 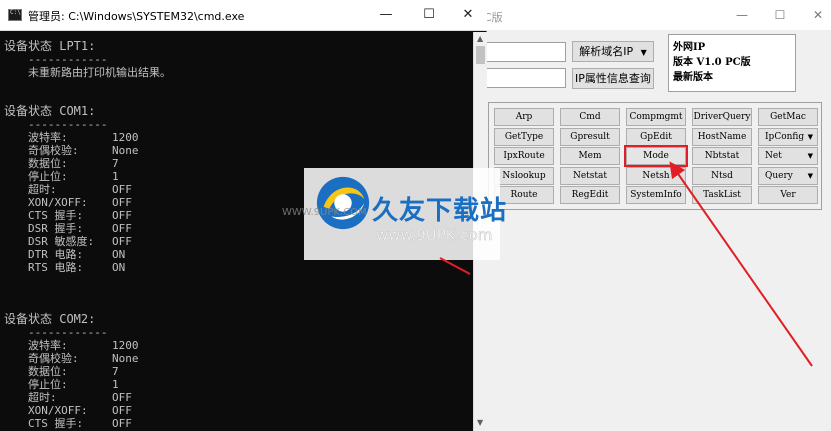 What do you see at coordinates (119, 254) in the screenshot?
I see `setting-value: ON` at bounding box center [119, 254].